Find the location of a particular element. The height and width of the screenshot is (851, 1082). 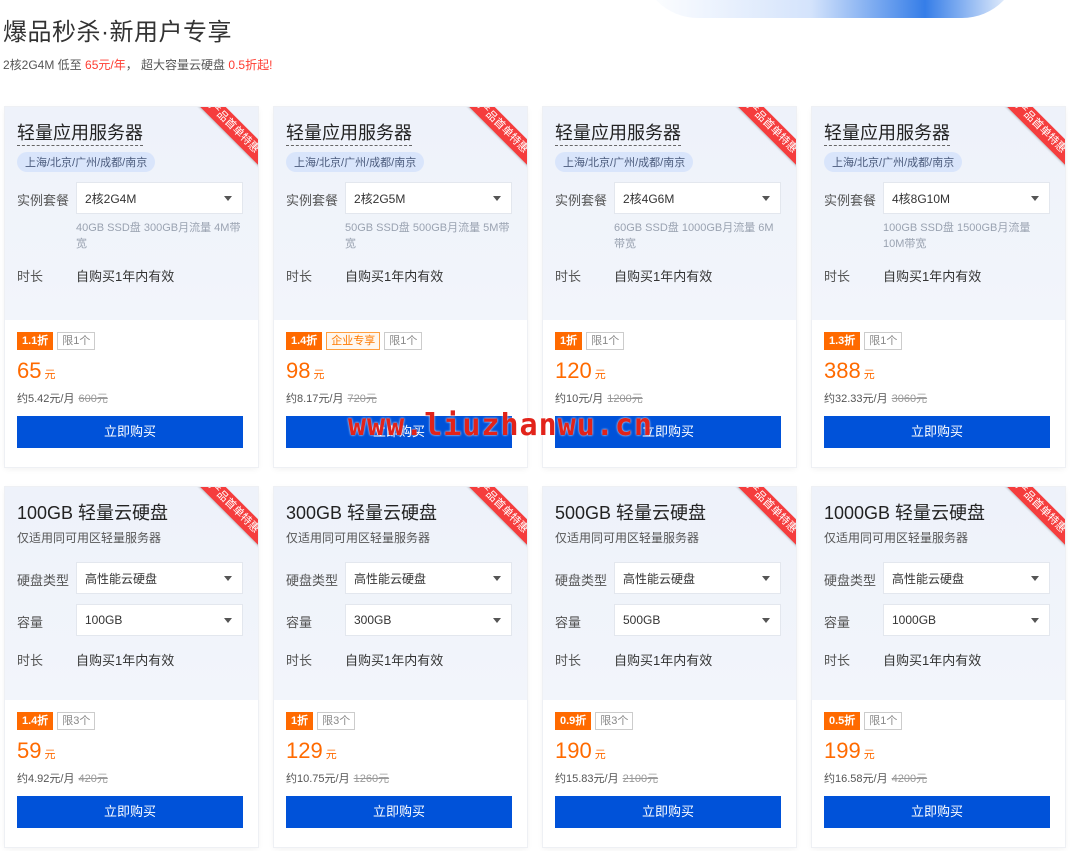

package-select: 2核4G6M is located at coordinates (697, 198).